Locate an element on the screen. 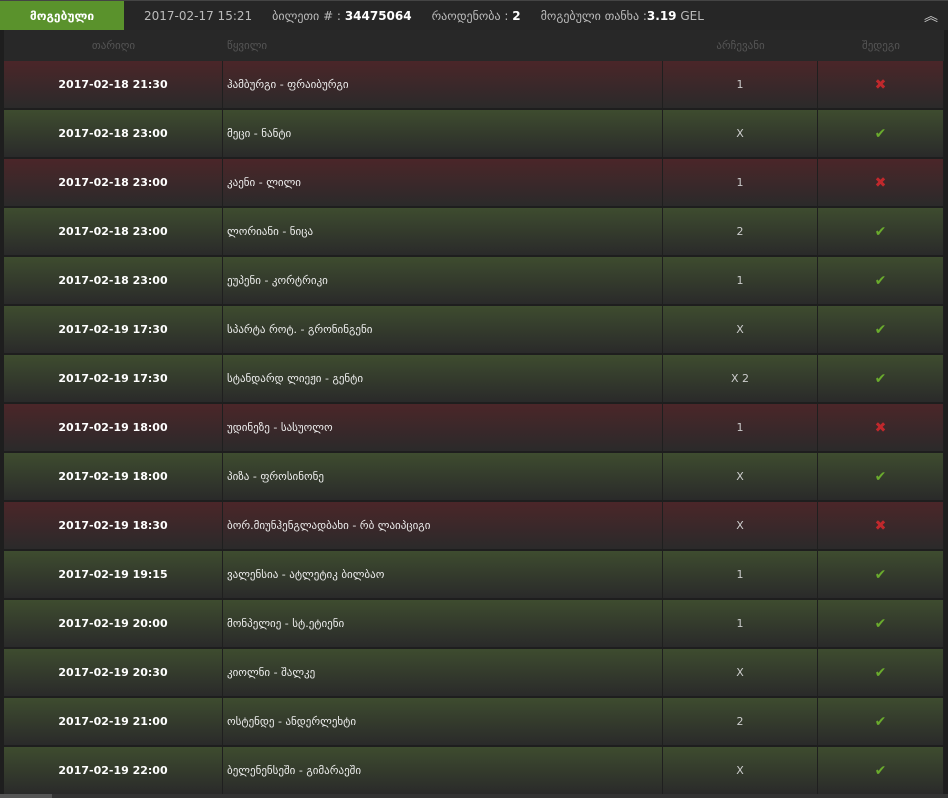 The image size is (948, 798). double-chevron-up-icon: ︽ is located at coordinates (931, 16).